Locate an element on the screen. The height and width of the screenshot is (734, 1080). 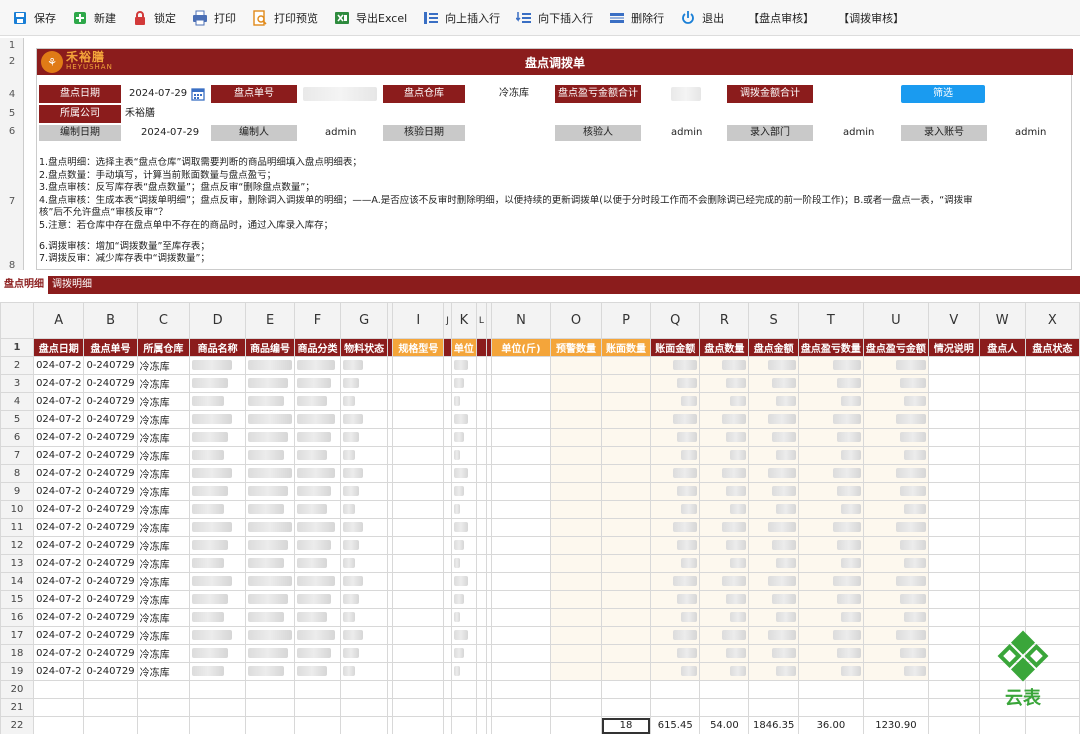
table-row: 7 024-07-2 0-240729 冷冻库 is located at coordinates (540, 455).